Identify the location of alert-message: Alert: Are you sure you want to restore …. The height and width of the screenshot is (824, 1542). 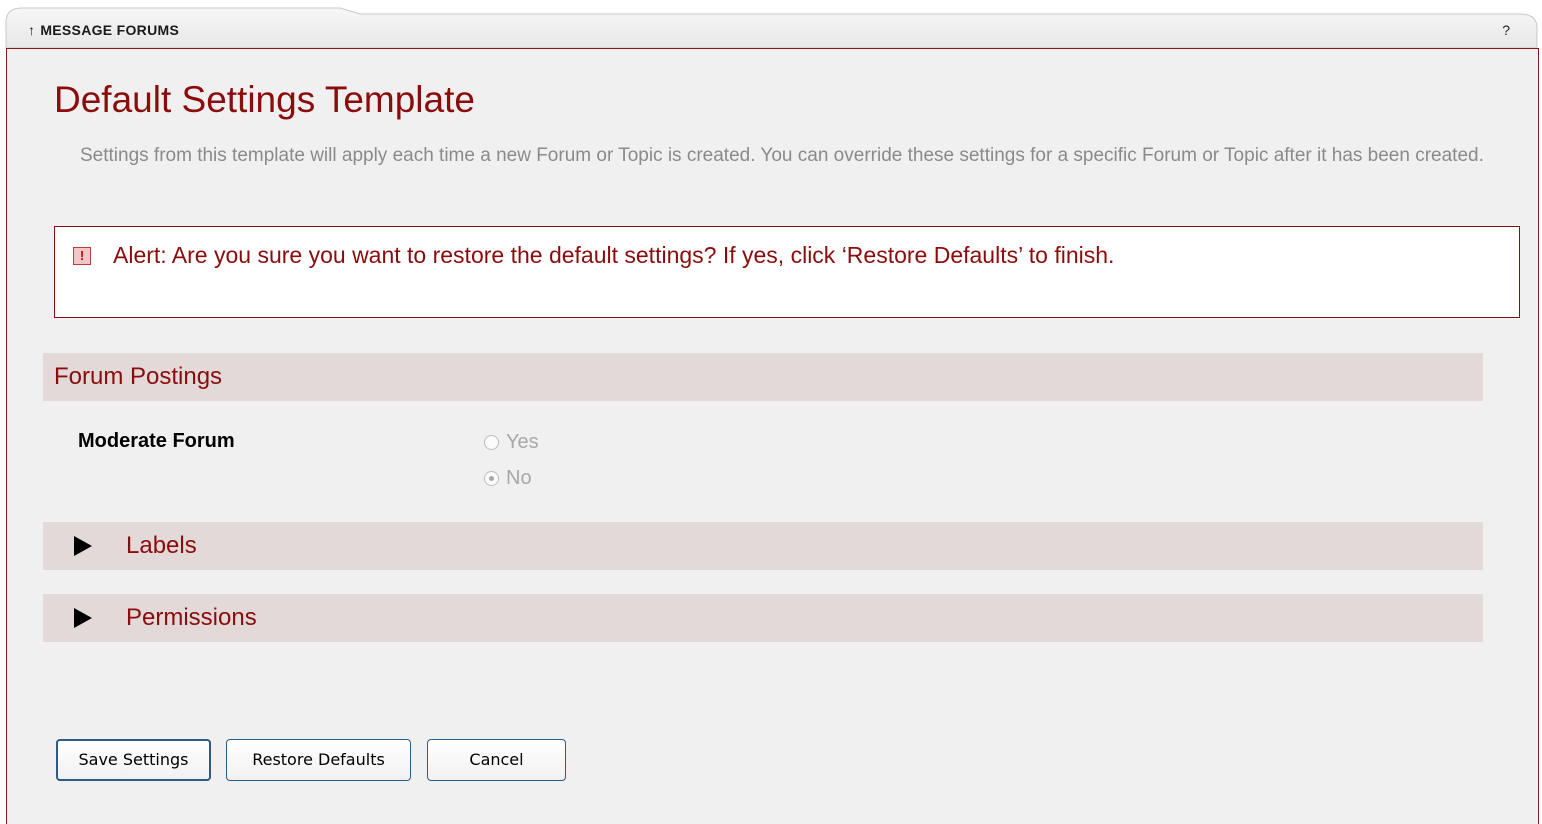
(614, 255).